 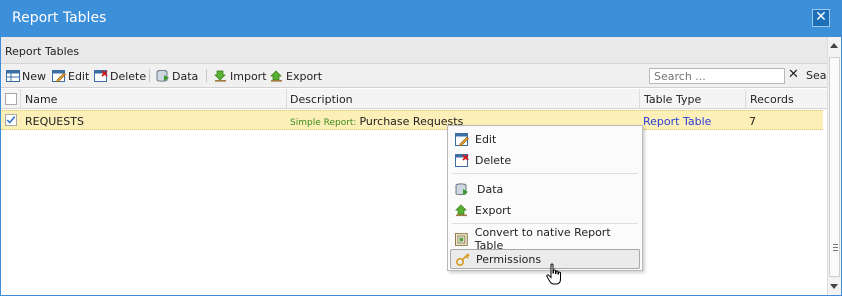 What do you see at coordinates (304, 76) in the screenshot?
I see `export-label: Export` at bounding box center [304, 76].